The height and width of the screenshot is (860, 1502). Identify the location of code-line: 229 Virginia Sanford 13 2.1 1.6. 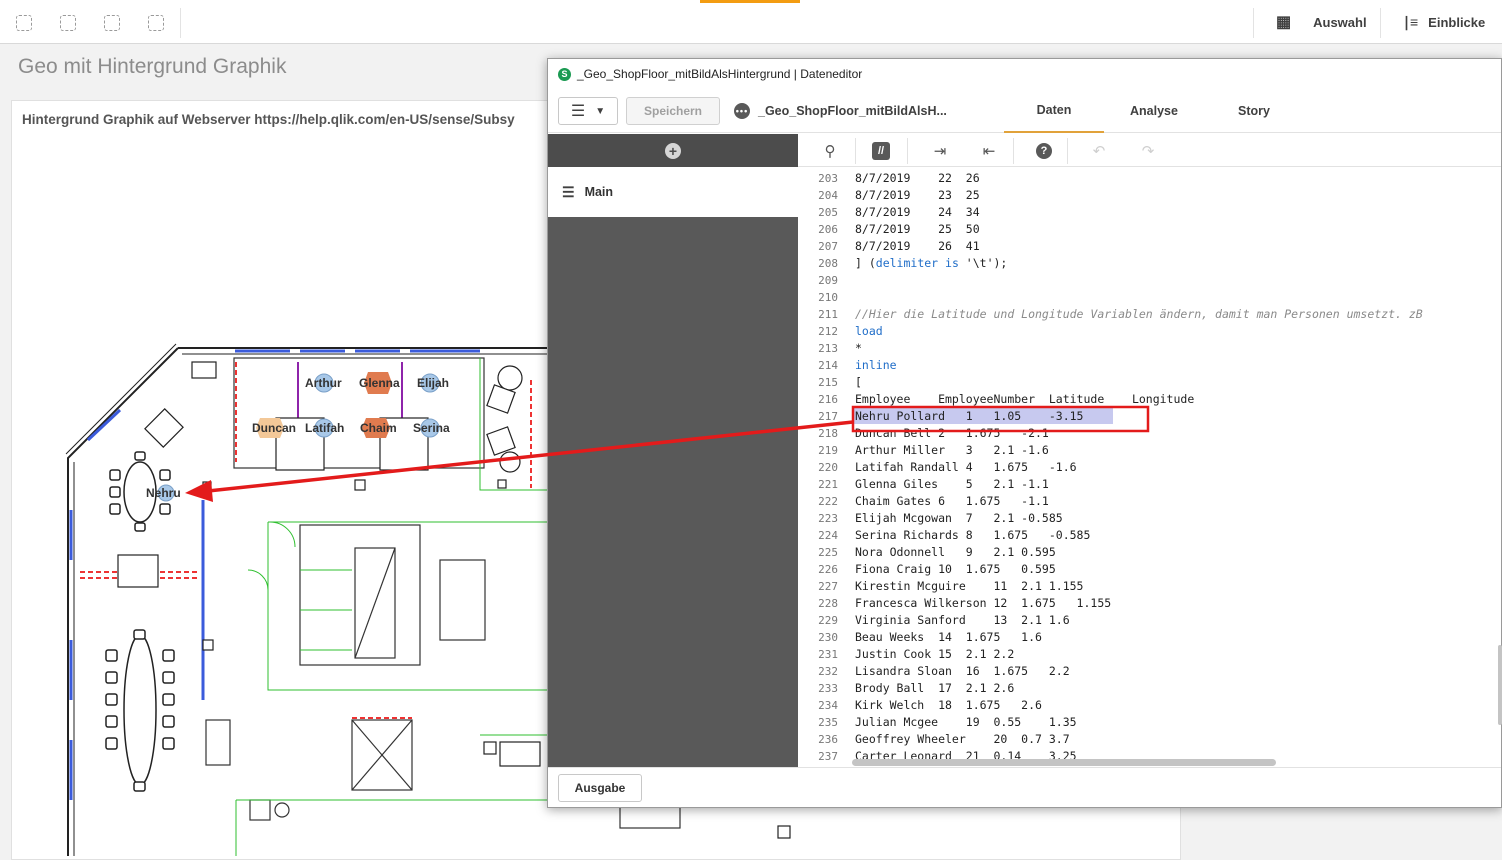
(1149, 620).